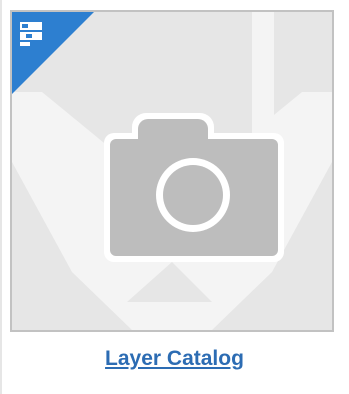 The image size is (349, 394). Describe the element at coordinates (1, 197) in the screenshot. I see `left-divider` at that location.